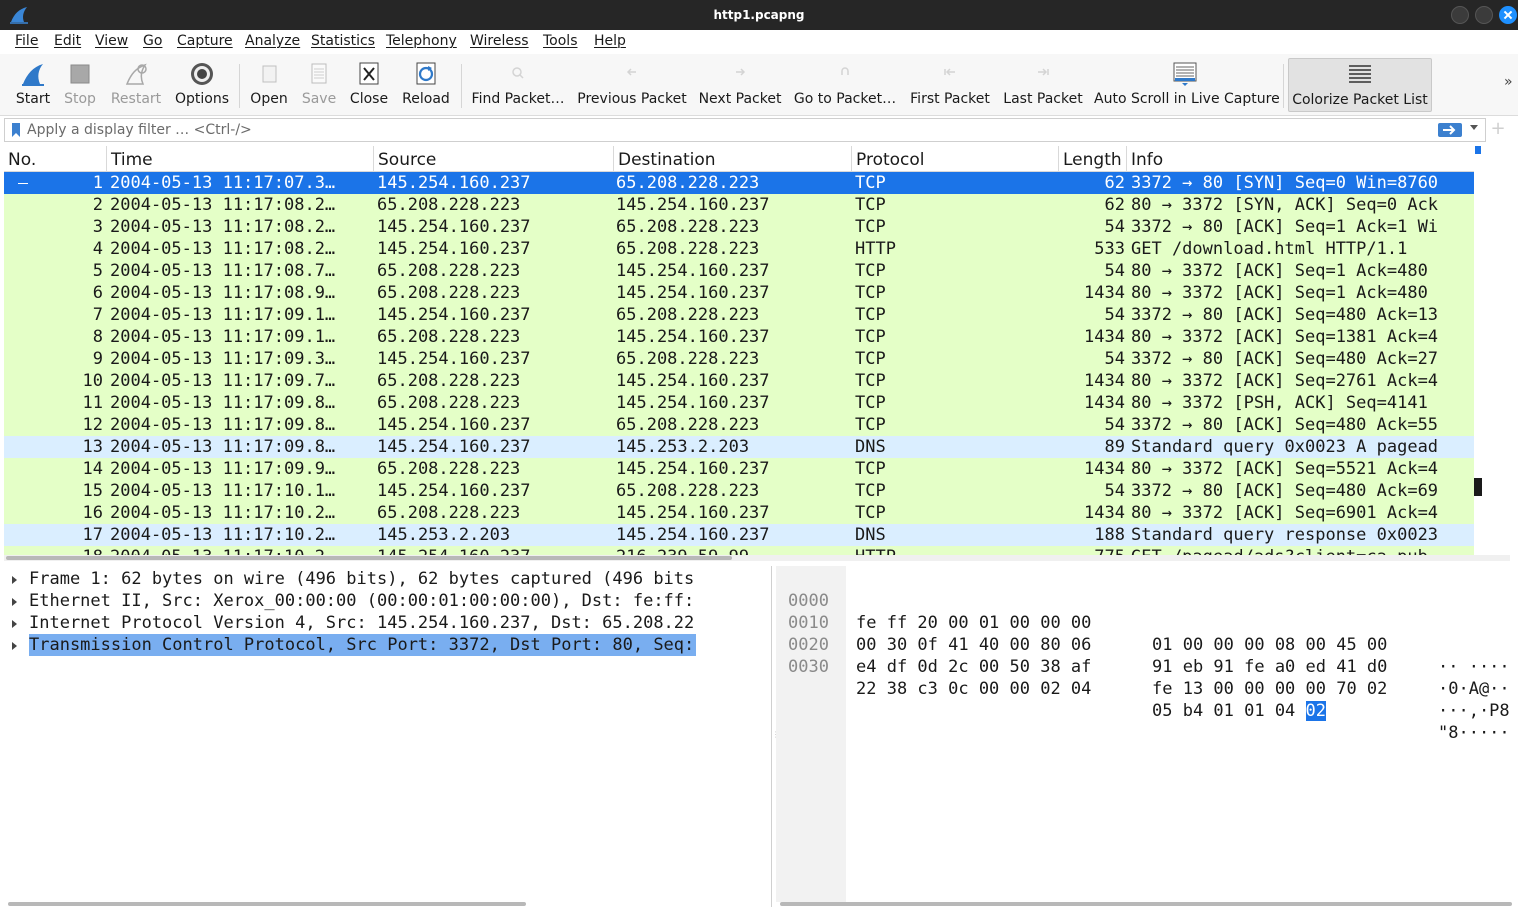 The height and width of the screenshot is (907, 1518). What do you see at coordinates (16, 130) in the screenshot?
I see `bookmark-icon` at bounding box center [16, 130].